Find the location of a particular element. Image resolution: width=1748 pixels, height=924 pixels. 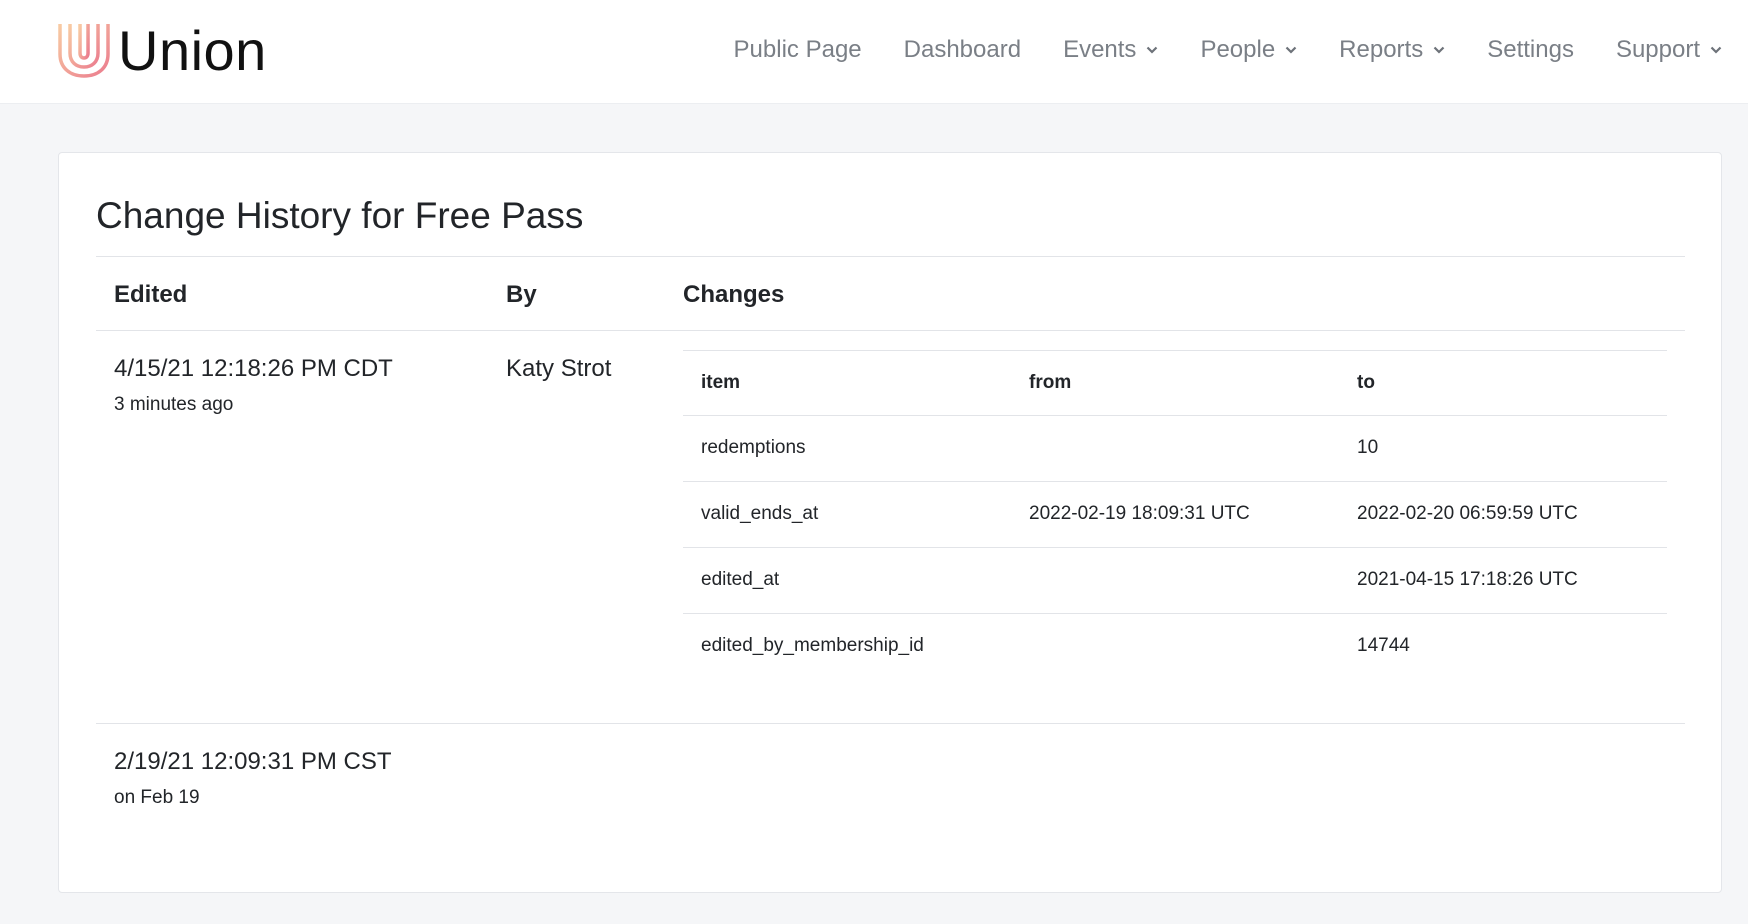

column-header-changes: Changes is located at coordinates (734, 294).